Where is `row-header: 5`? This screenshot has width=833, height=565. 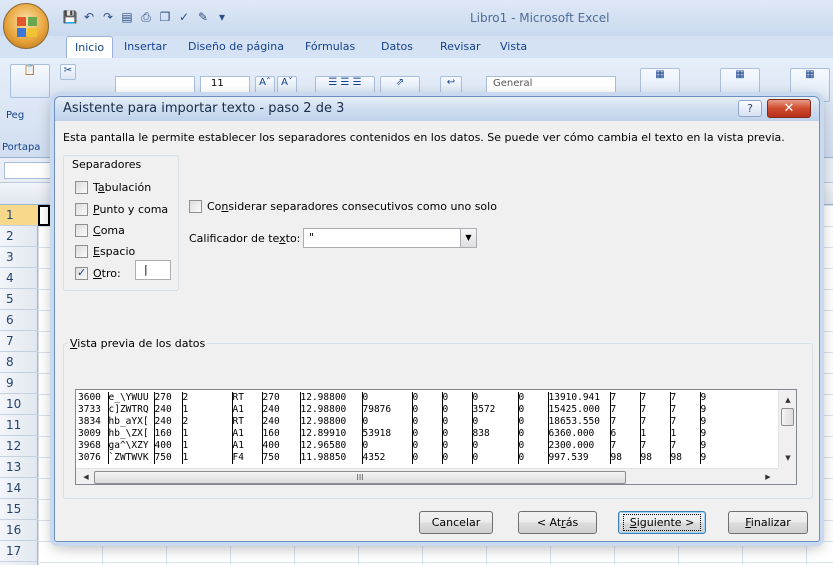
row-header: 5 is located at coordinates (19, 299).